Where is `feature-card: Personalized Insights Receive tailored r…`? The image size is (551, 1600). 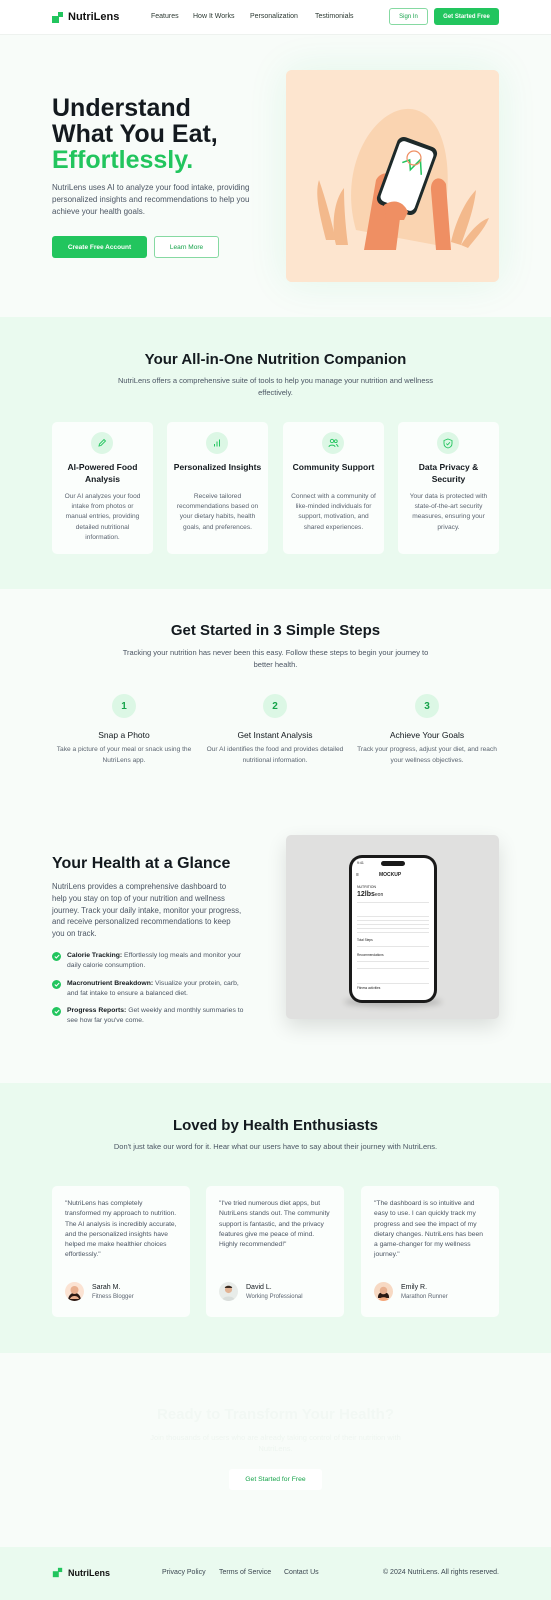
feature-card: Personalized Insights Receive tailored r… is located at coordinates (217, 488).